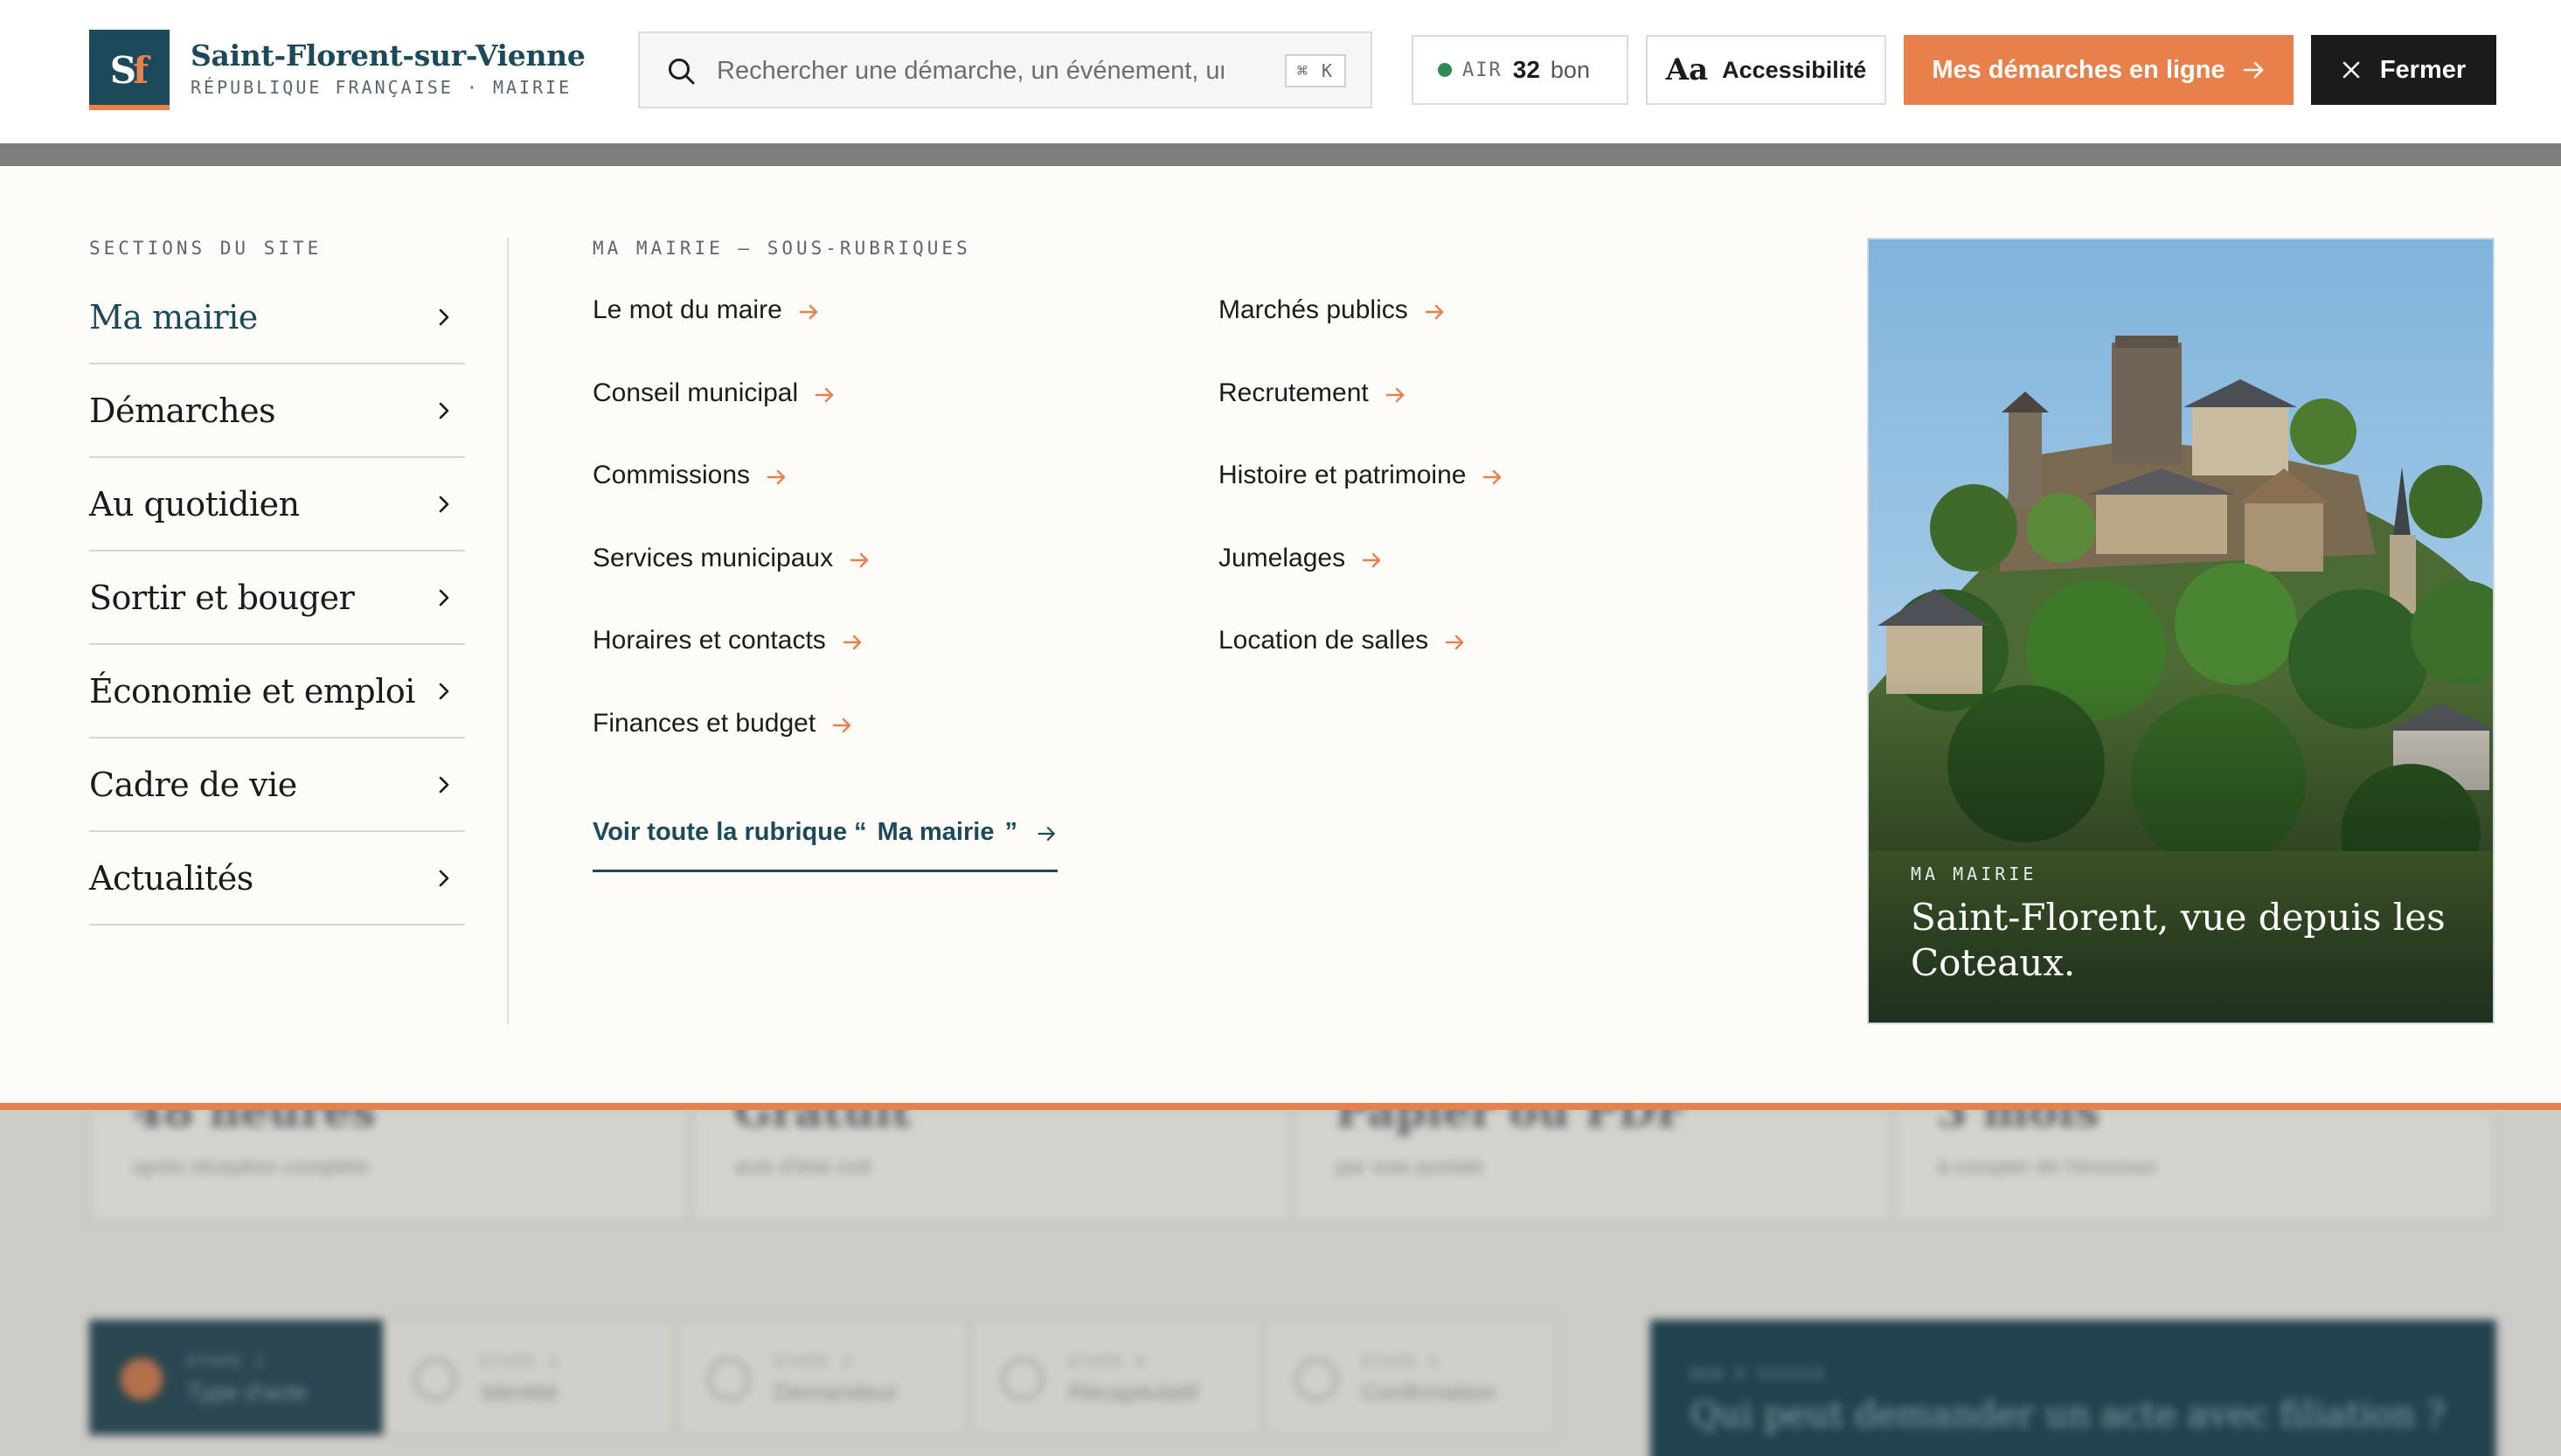  I want to click on info-card-note: par voie postale, so click(1410, 1167).